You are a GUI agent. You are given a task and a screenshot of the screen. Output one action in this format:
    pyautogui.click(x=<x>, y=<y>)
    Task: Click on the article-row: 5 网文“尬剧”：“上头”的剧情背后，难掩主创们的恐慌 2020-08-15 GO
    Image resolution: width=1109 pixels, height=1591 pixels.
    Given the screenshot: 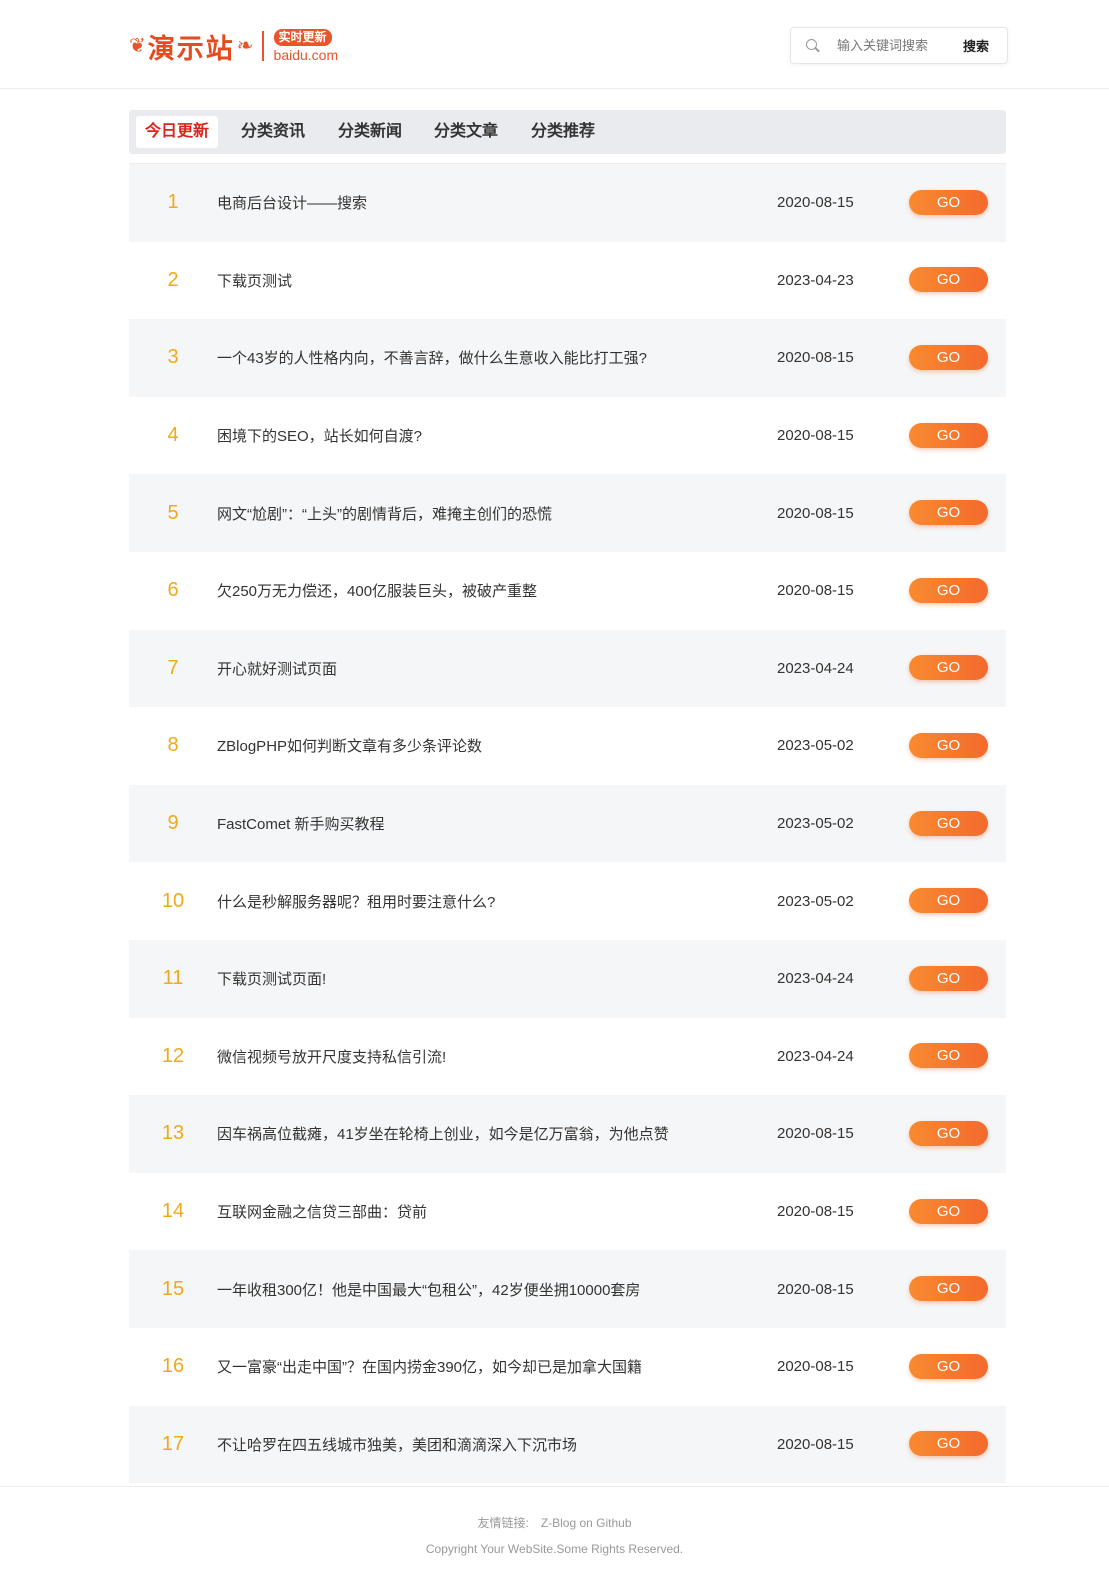 What is the action you would take?
    pyautogui.click(x=567, y=513)
    